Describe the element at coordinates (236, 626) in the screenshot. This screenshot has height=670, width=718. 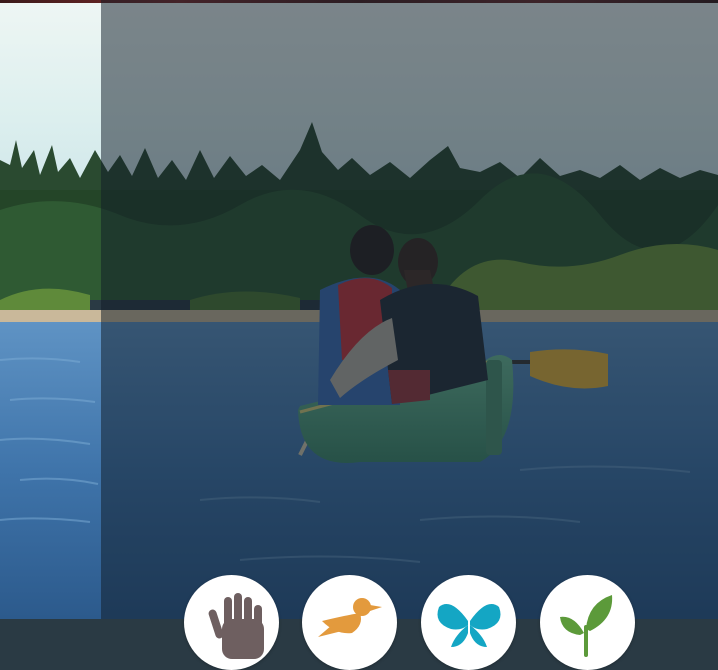
I see `hand-icon` at that location.